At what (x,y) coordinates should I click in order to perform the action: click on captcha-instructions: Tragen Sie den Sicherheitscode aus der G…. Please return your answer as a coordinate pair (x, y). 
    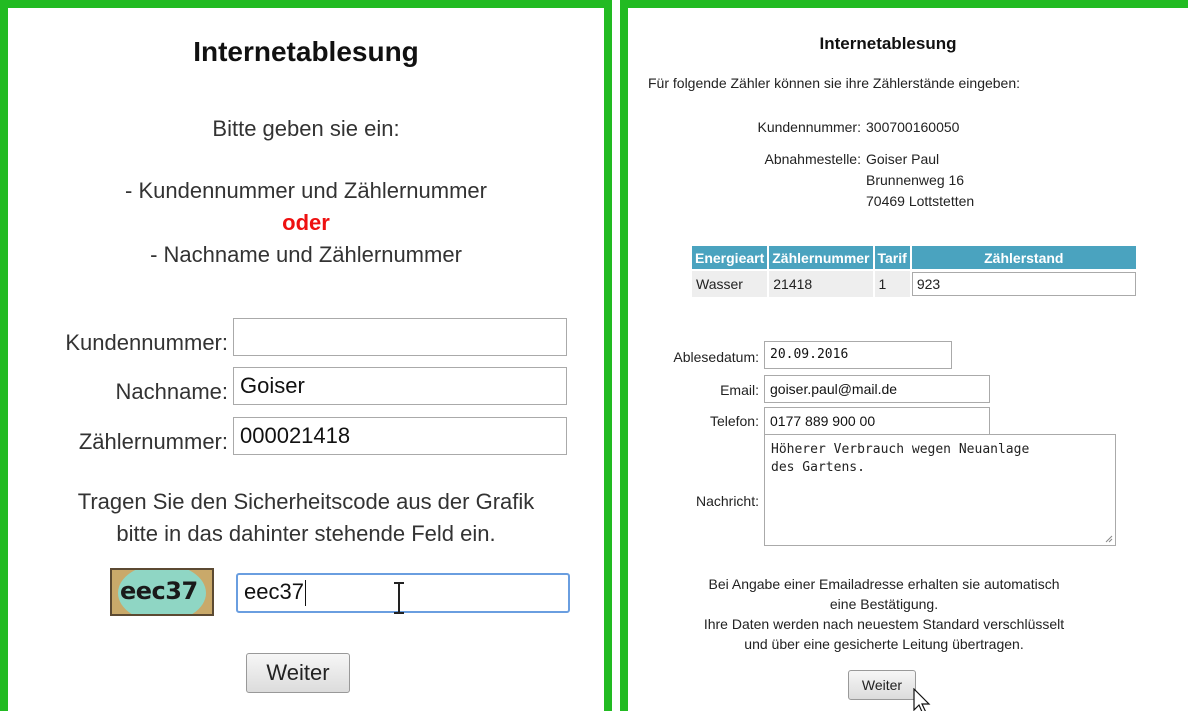
    Looking at the image, I should click on (306, 518).